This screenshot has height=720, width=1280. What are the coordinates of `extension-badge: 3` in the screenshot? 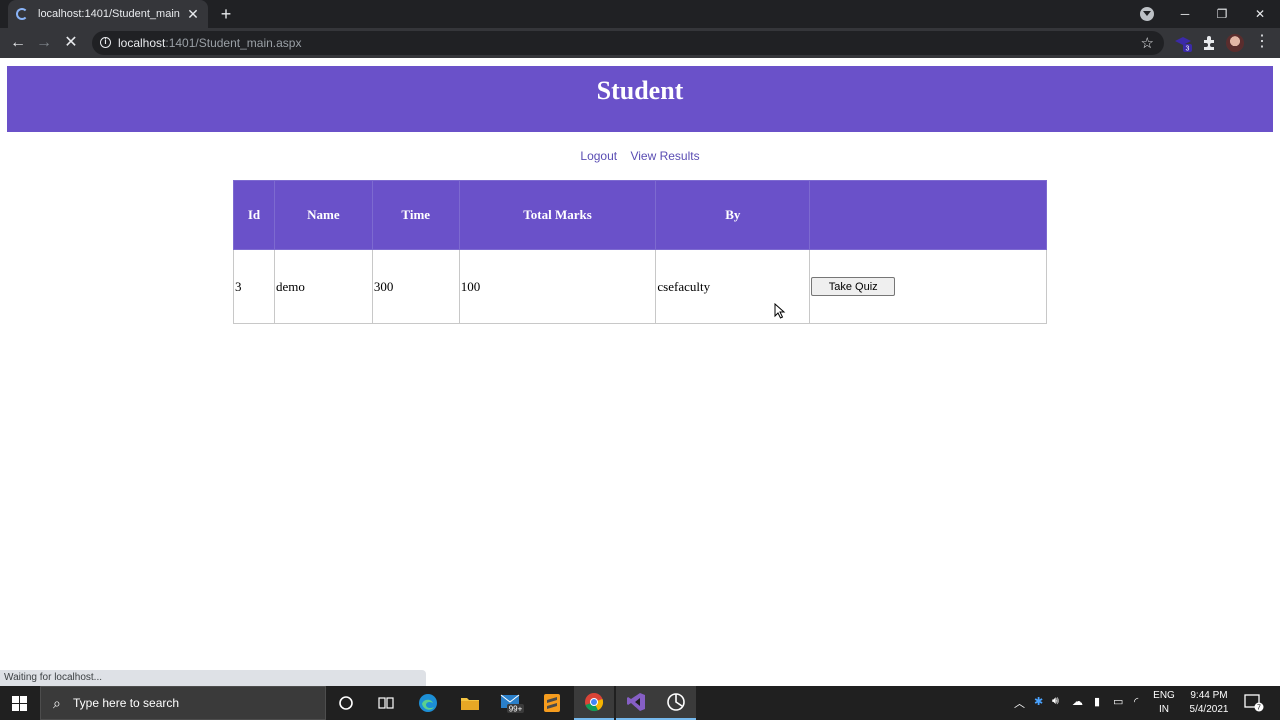 It's located at (1188, 49).